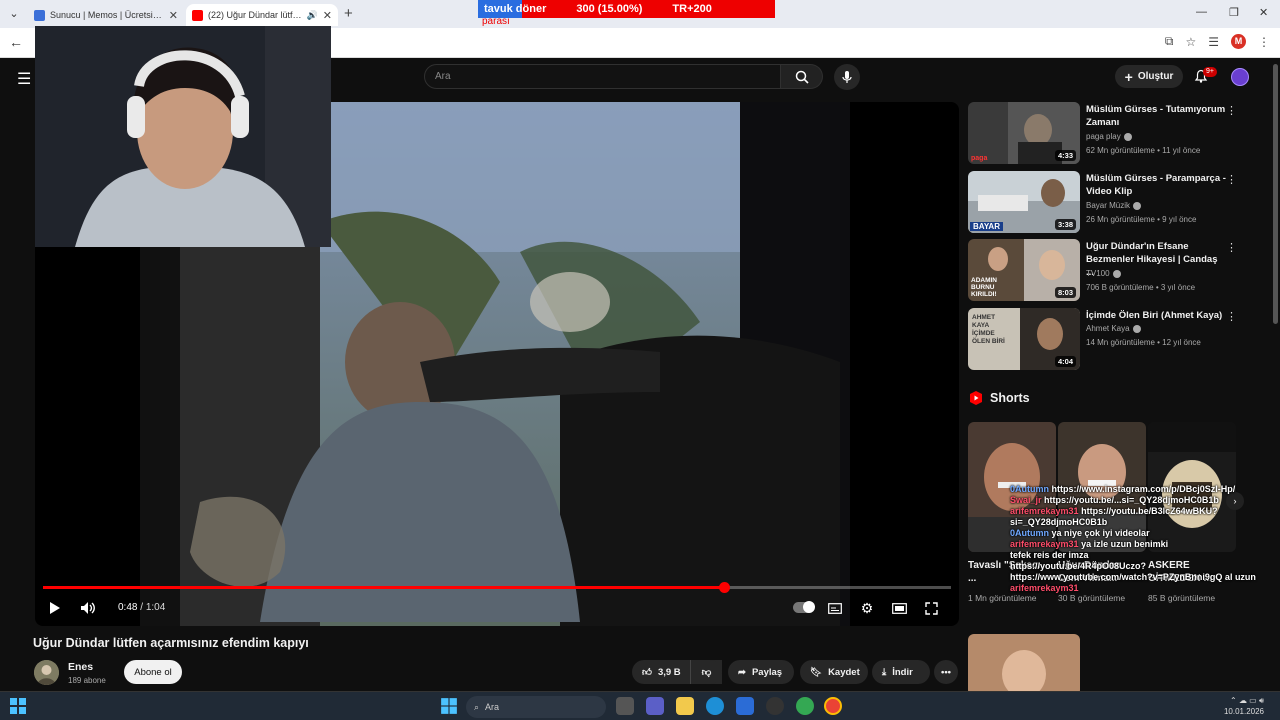 This screenshot has width=1280, height=720. I want to click on channel-name: Ahmet Kaya, so click(1113, 328).